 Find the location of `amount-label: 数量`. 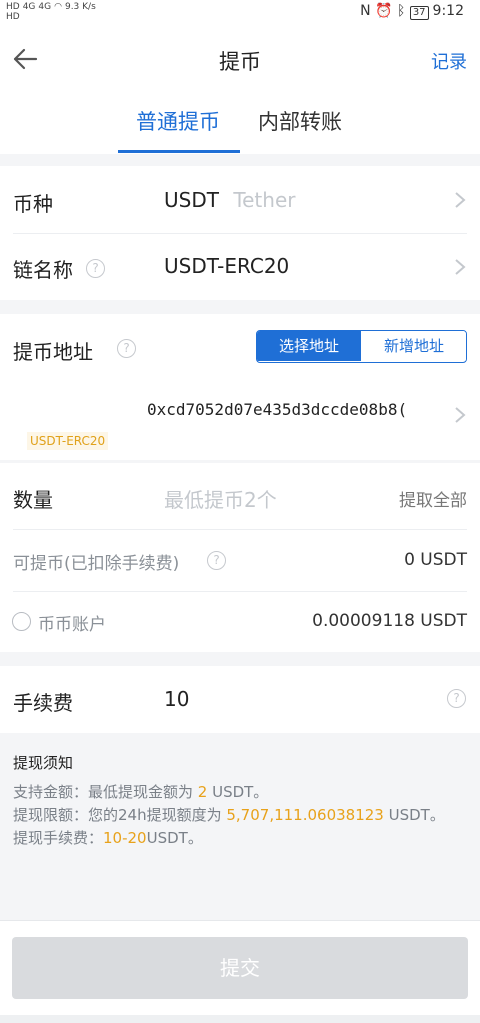

amount-label: 数量 is located at coordinates (33, 500).